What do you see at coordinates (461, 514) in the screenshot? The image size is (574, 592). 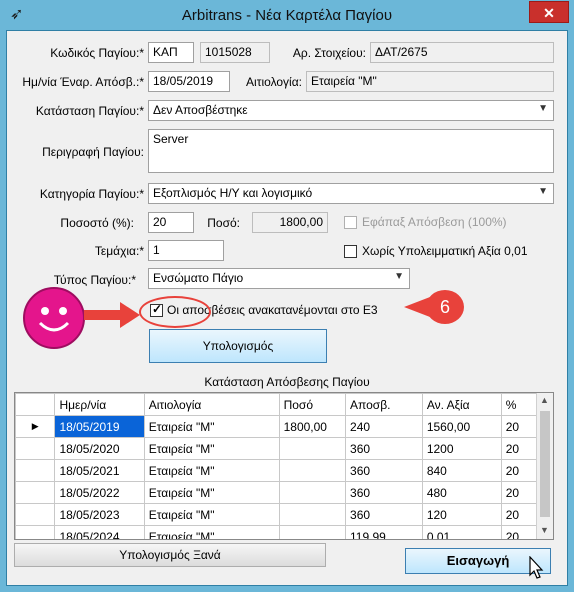 I see `table-cell: 120` at bounding box center [461, 514].